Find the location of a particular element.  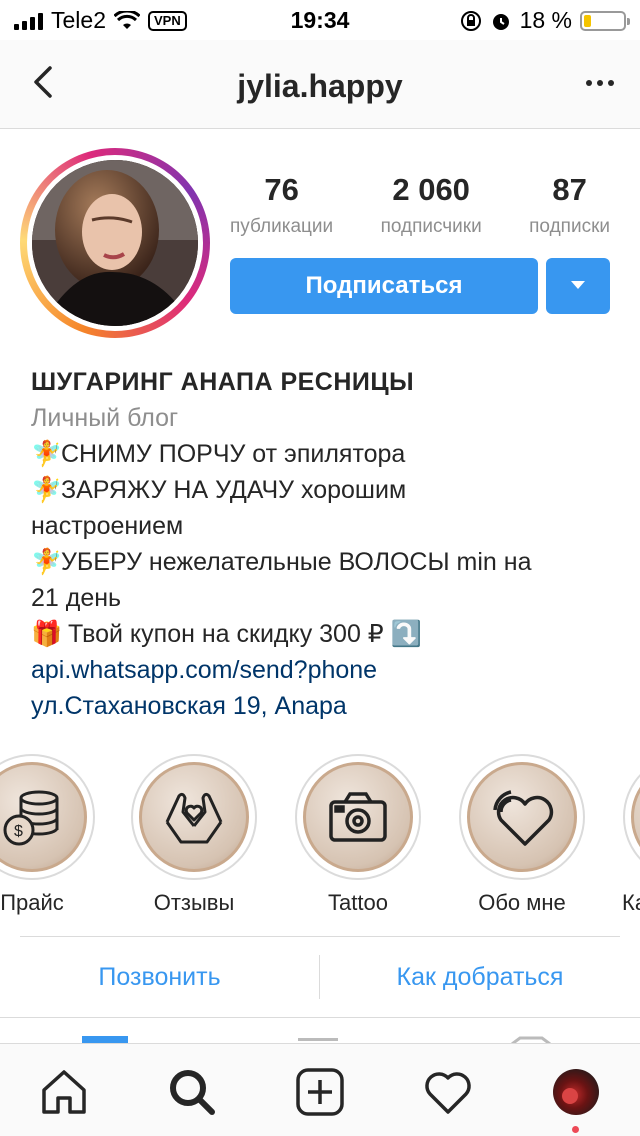

stat-following: 87 подписки is located at coordinates (569, 205).